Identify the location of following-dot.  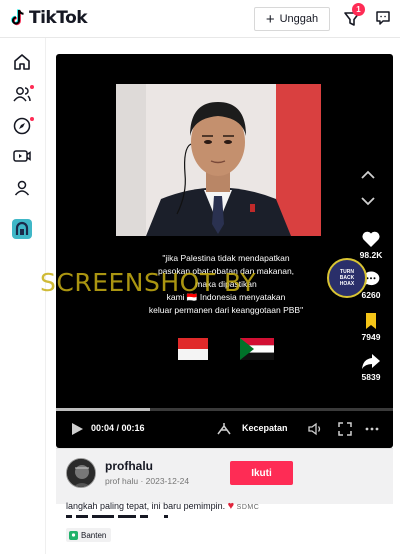
(32, 87).